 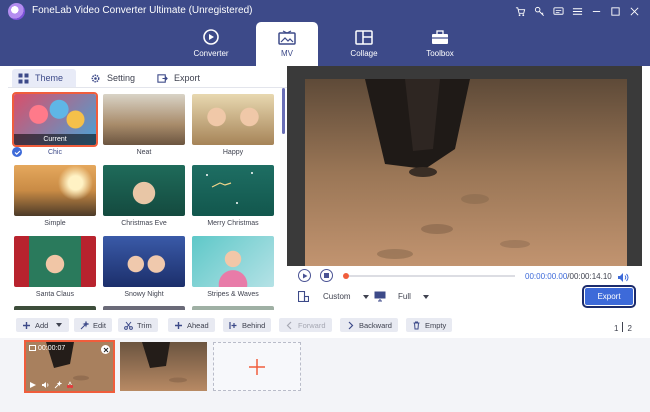 What do you see at coordinates (112, 78) in the screenshot?
I see `tab-setting: Setting` at bounding box center [112, 78].